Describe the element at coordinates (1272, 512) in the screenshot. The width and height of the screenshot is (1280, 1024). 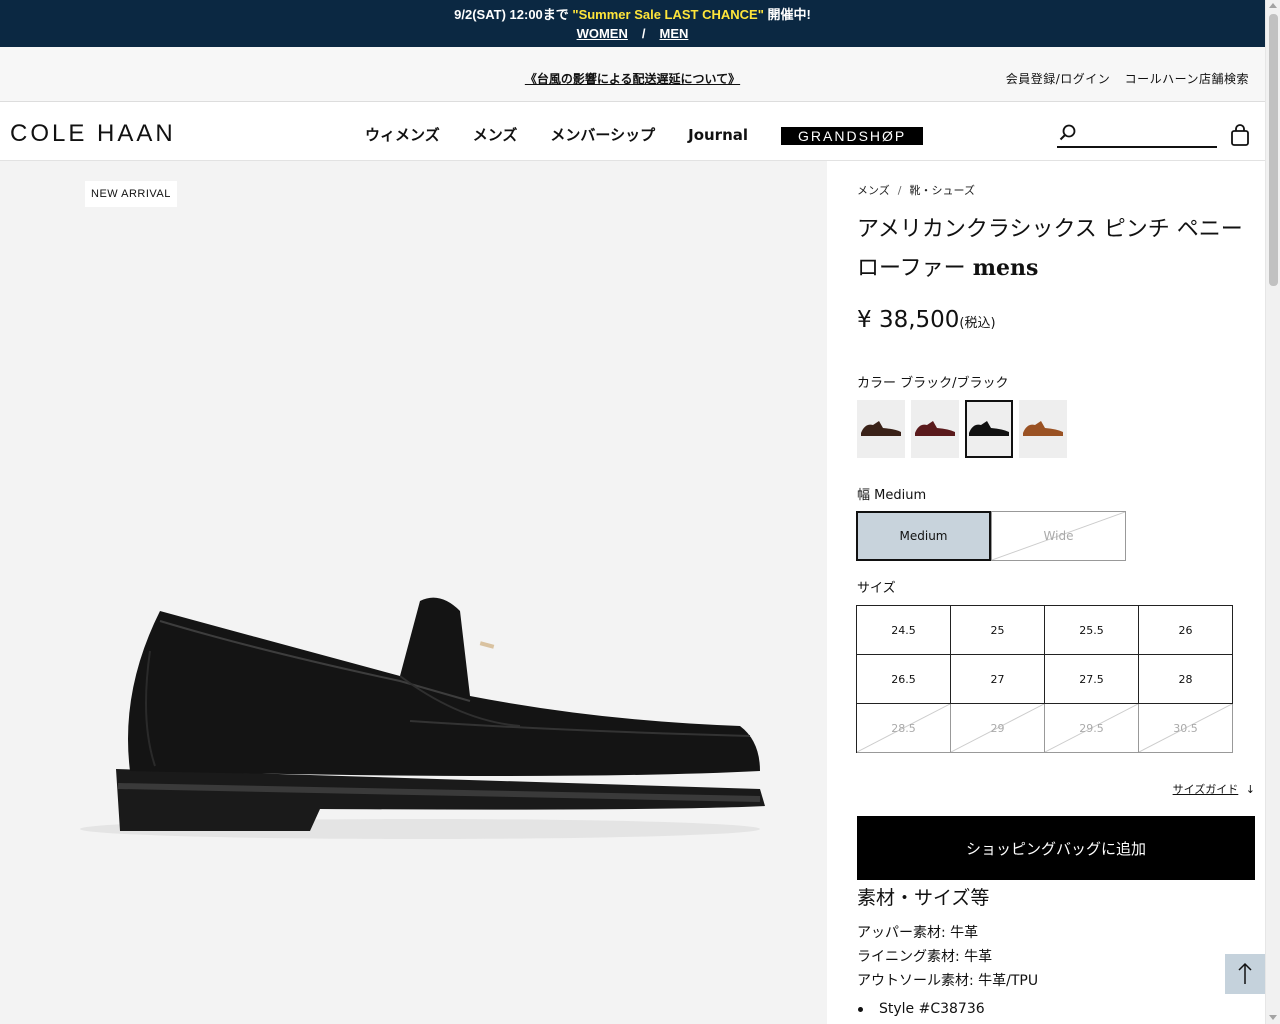
I see `page-scrollbar` at that location.